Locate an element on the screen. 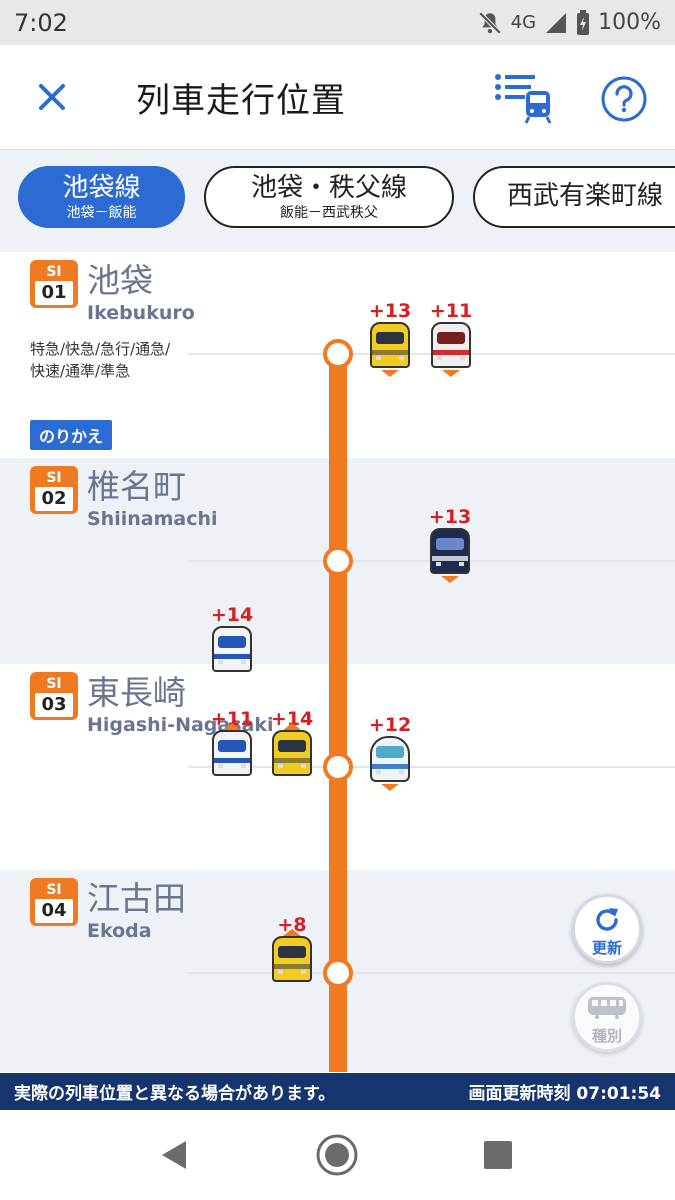  station-number-badge: SI 04 is located at coordinates (54, 902).